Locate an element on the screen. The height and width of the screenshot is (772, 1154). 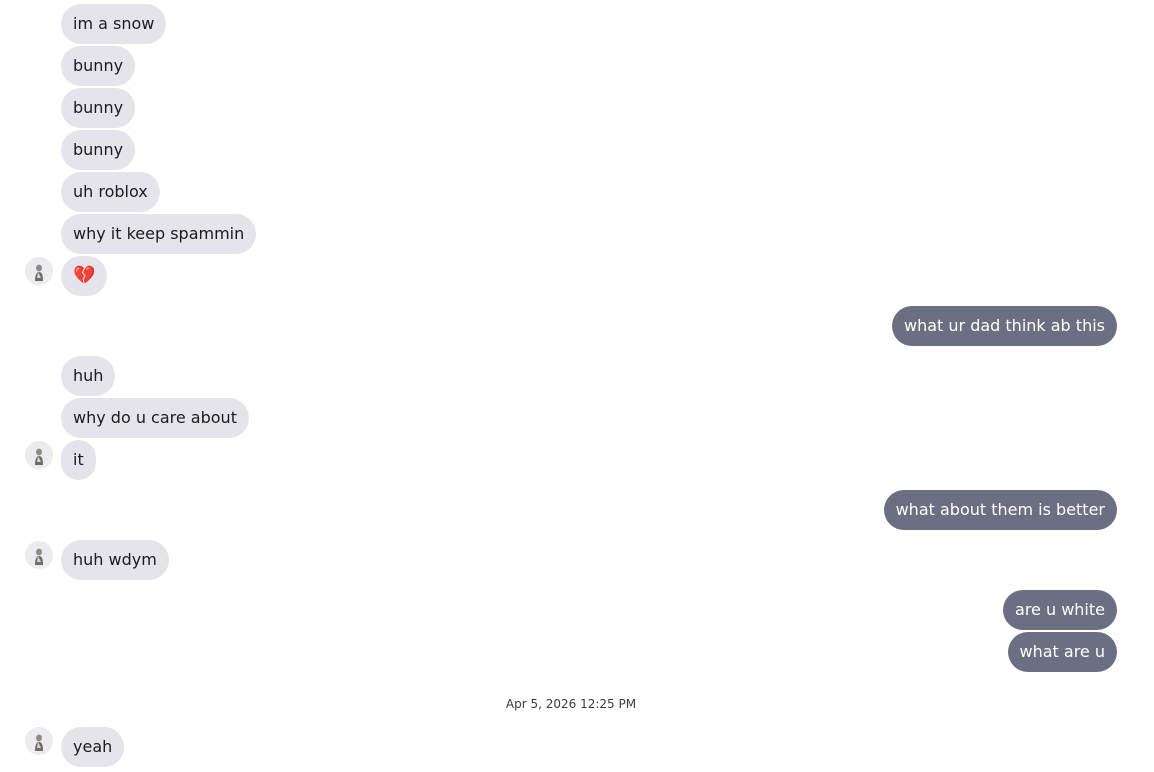
incoming-message: it is located at coordinates (78, 460).